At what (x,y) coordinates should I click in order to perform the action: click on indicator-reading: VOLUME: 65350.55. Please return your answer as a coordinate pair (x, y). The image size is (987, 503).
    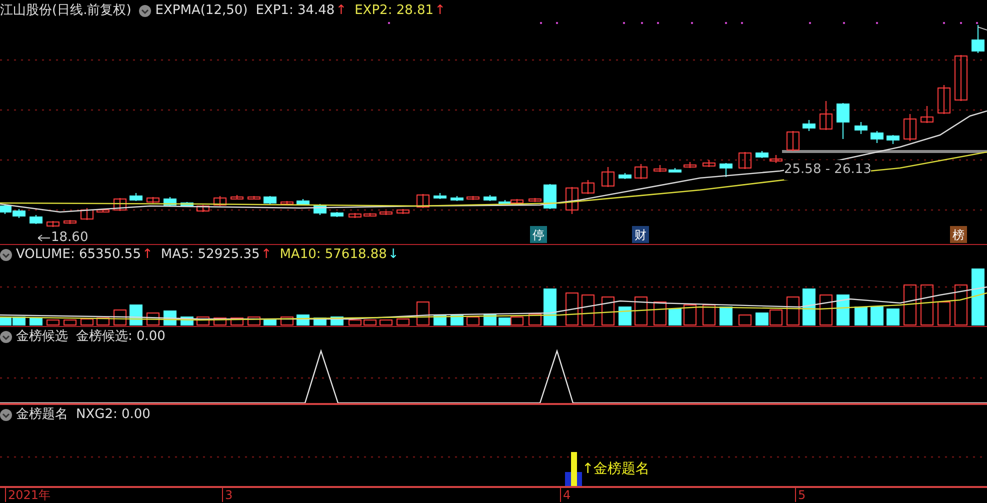
    Looking at the image, I should click on (78, 255).